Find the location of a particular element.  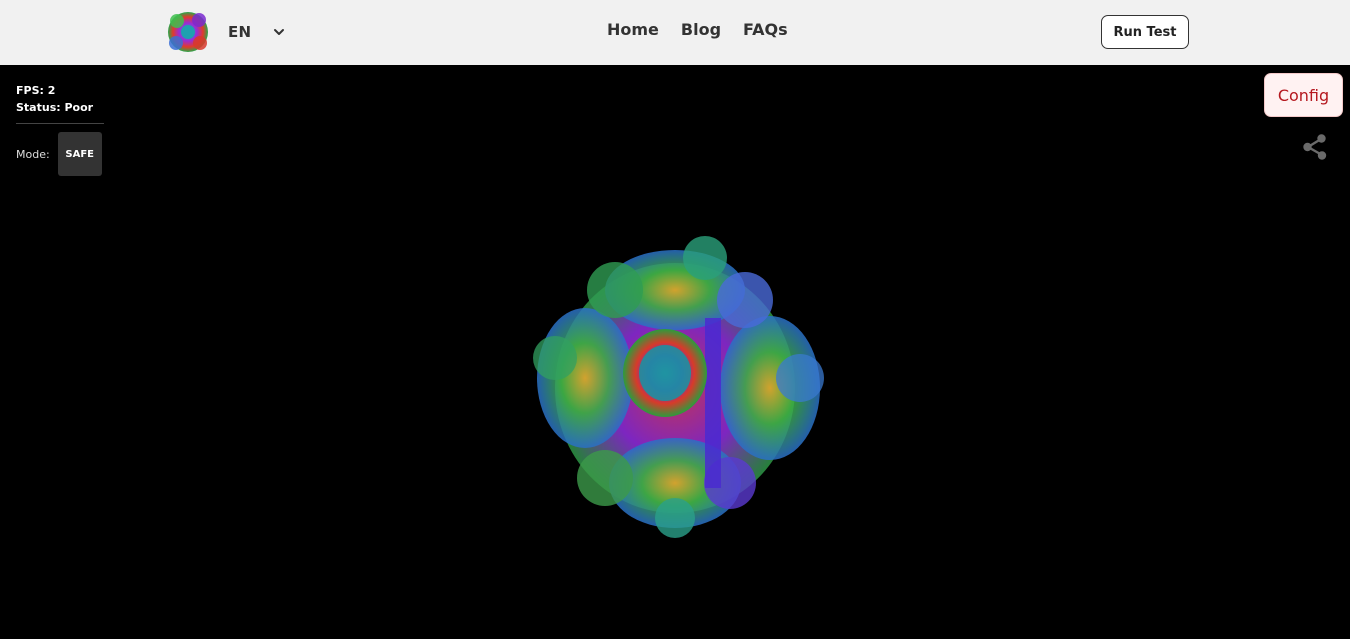

fractal-logo-icon is located at coordinates (188, 32).